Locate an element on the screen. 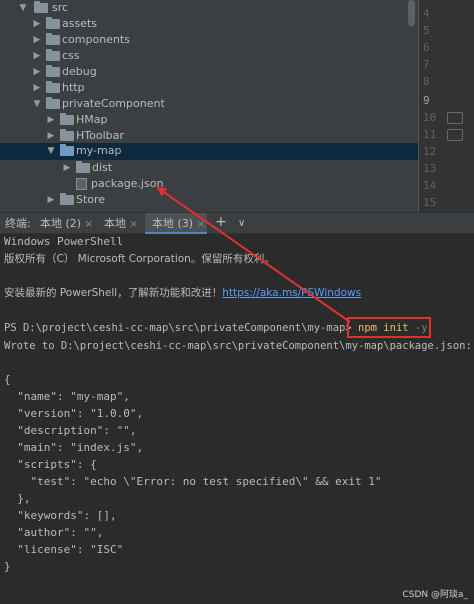 The image size is (474, 604). tree-item-label: debug is located at coordinates (79, 71).